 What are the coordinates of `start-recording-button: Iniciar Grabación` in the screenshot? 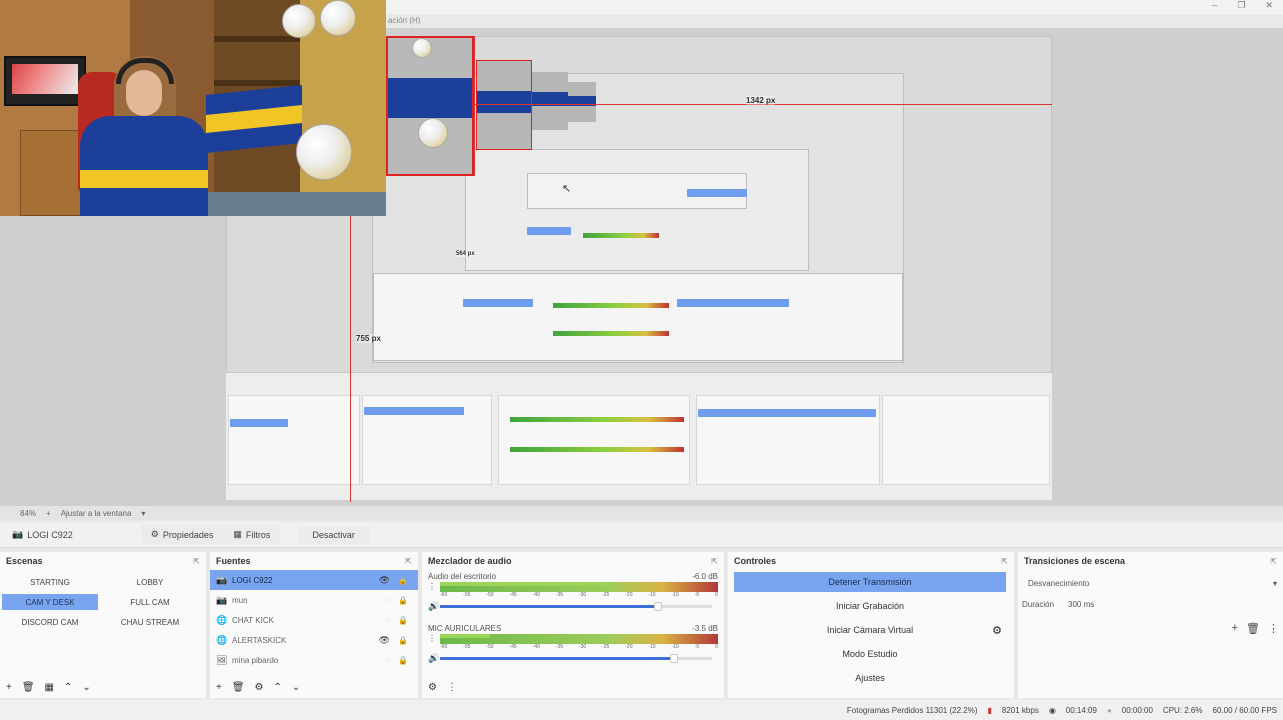 It's located at (870, 606).